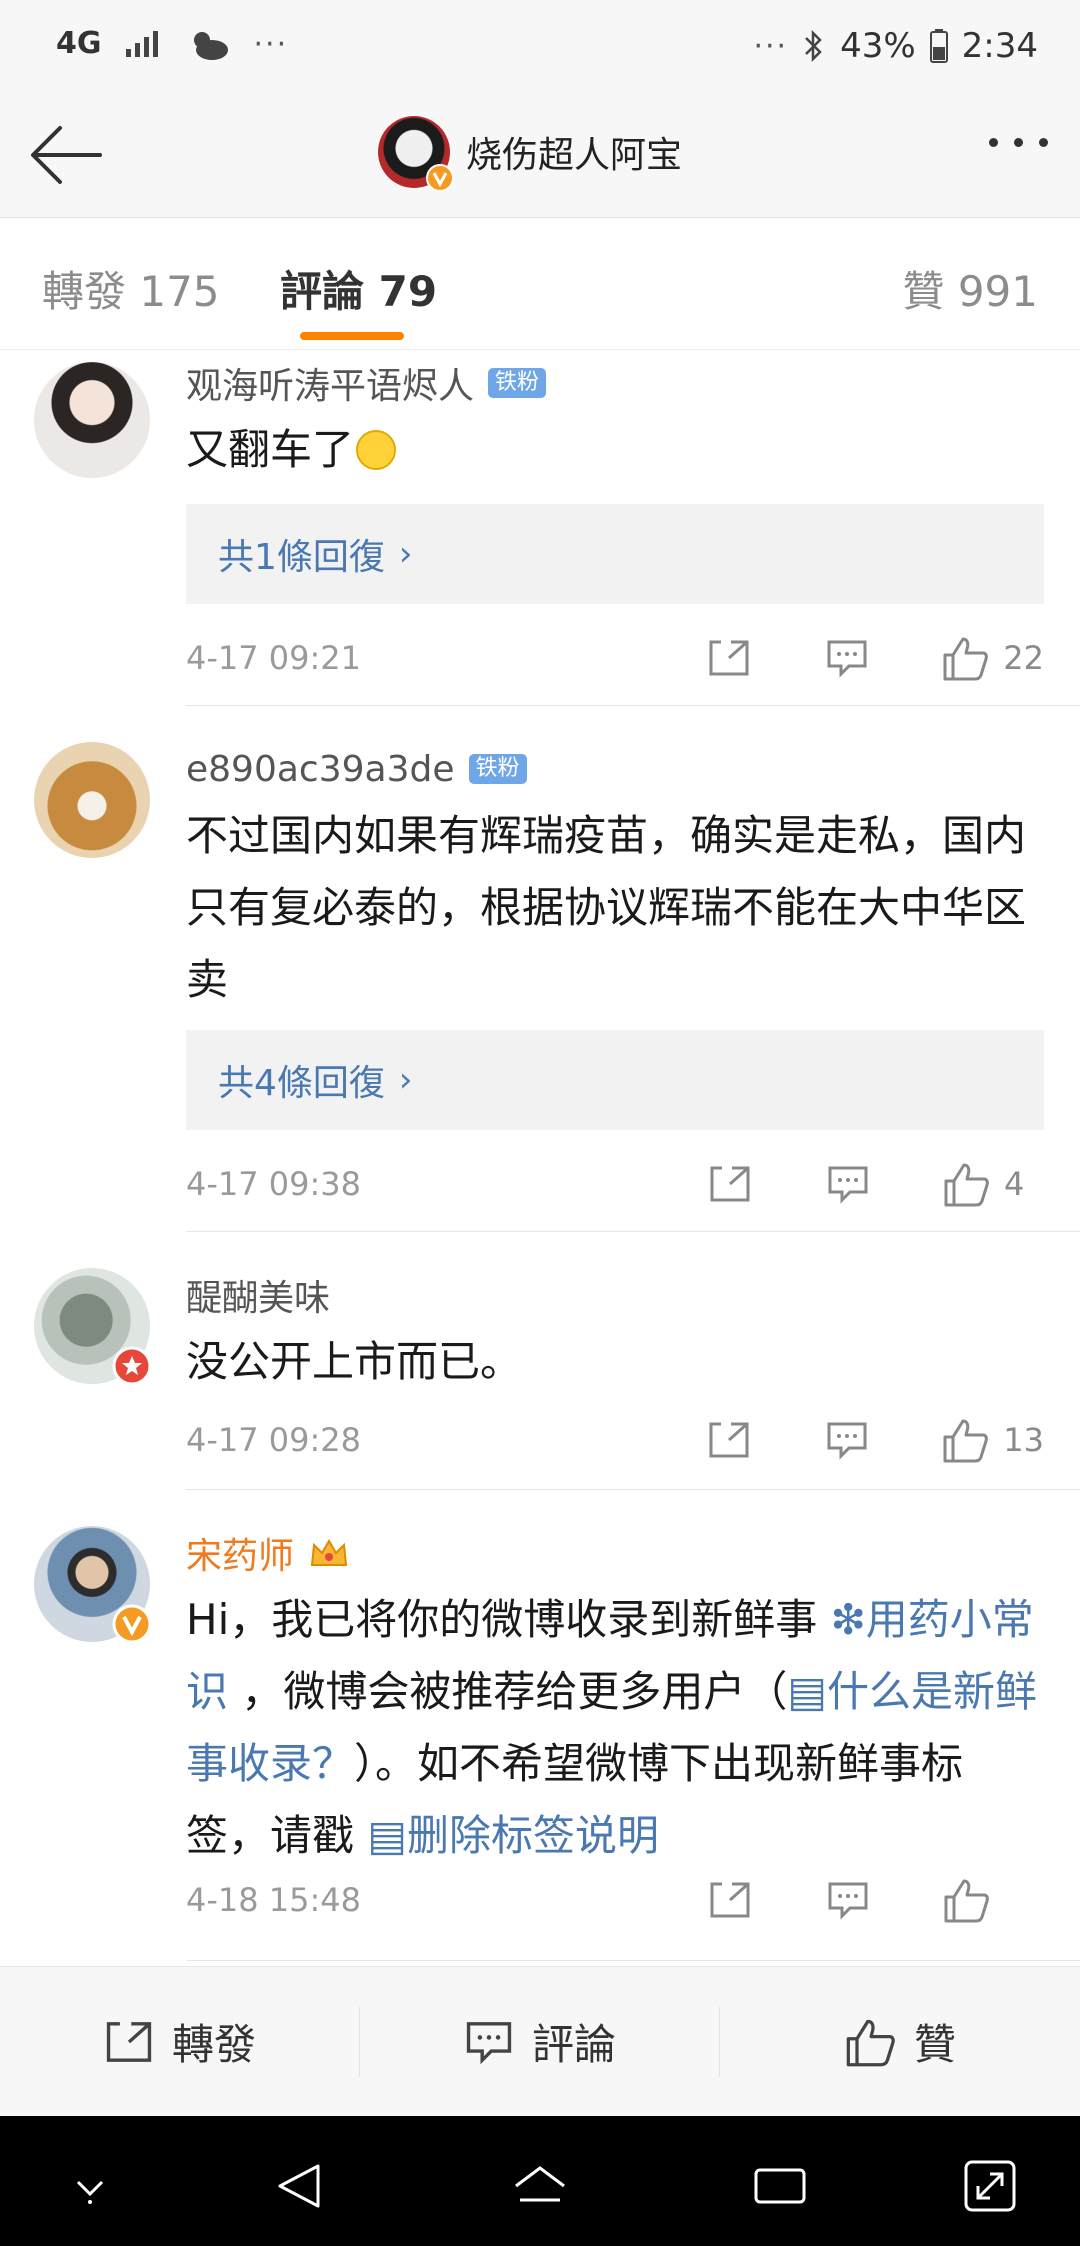 The width and height of the screenshot is (1080, 2246). I want to click on top-header: 烧伤超人阿宝, so click(540, 155).